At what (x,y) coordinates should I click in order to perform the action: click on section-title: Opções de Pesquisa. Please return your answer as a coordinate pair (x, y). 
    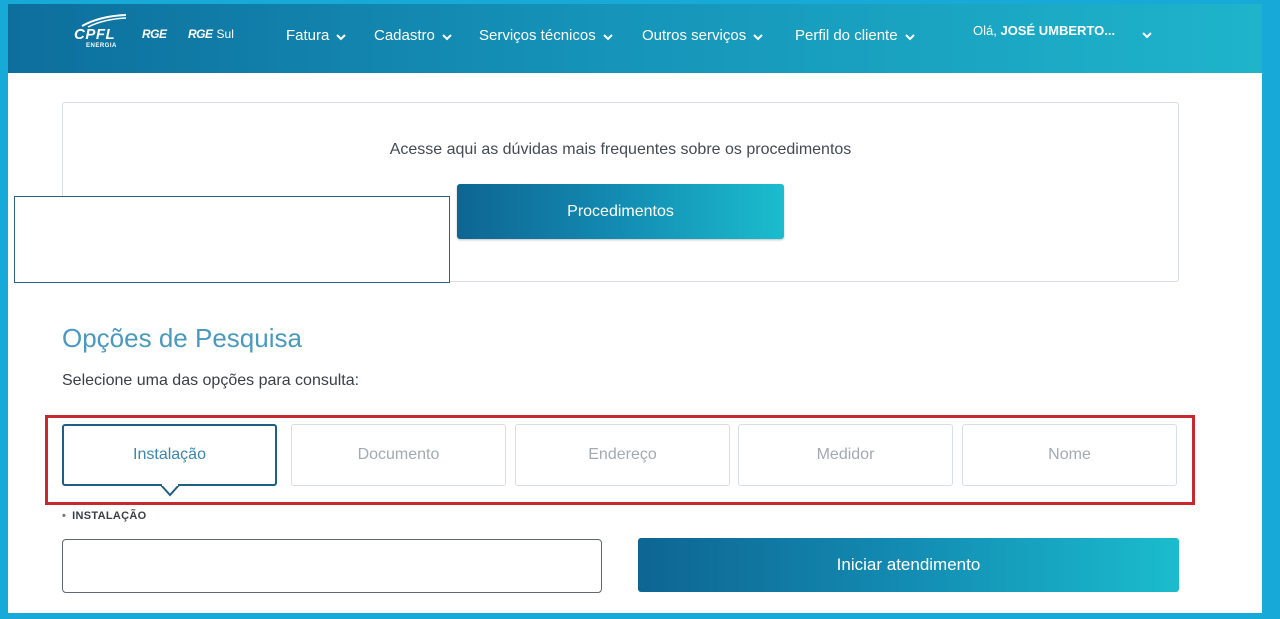
    Looking at the image, I should click on (182, 338).